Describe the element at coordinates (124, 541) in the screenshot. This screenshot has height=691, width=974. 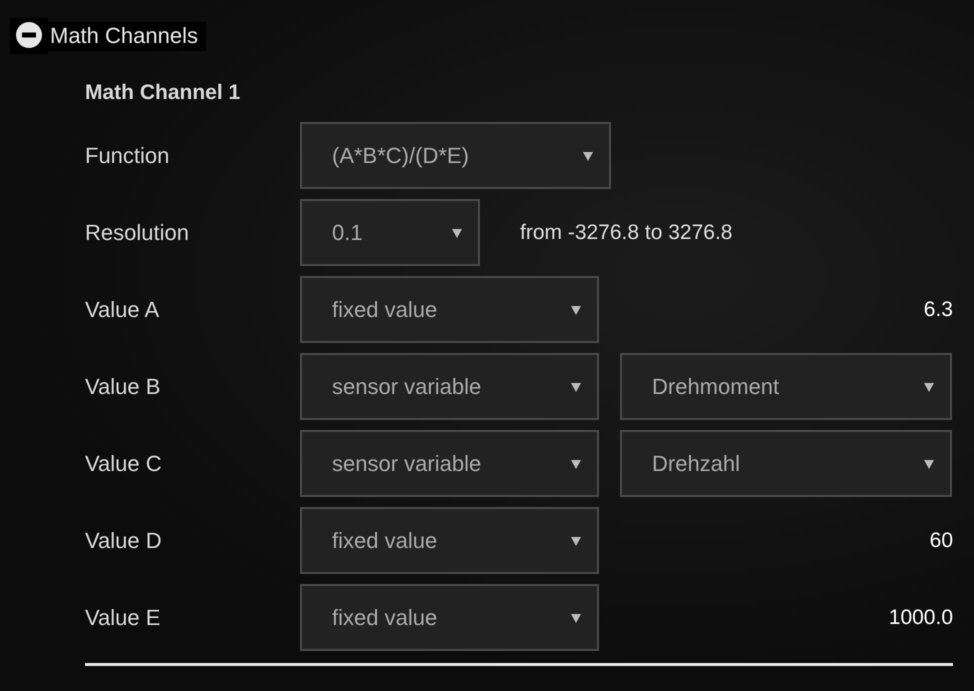
I see `field-label: Value D` at that location.